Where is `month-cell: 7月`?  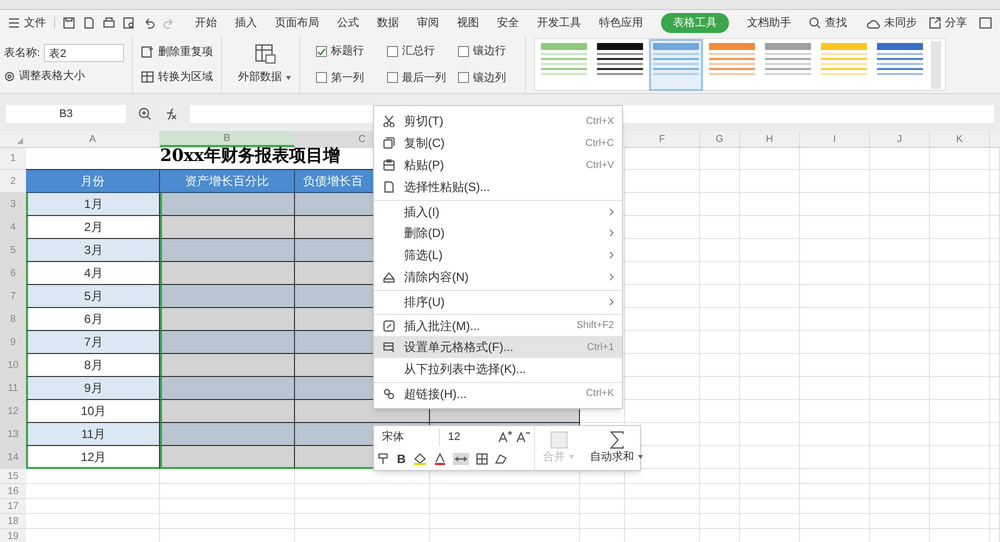 month-cell: 7月 is located at coordinates (93, 342).